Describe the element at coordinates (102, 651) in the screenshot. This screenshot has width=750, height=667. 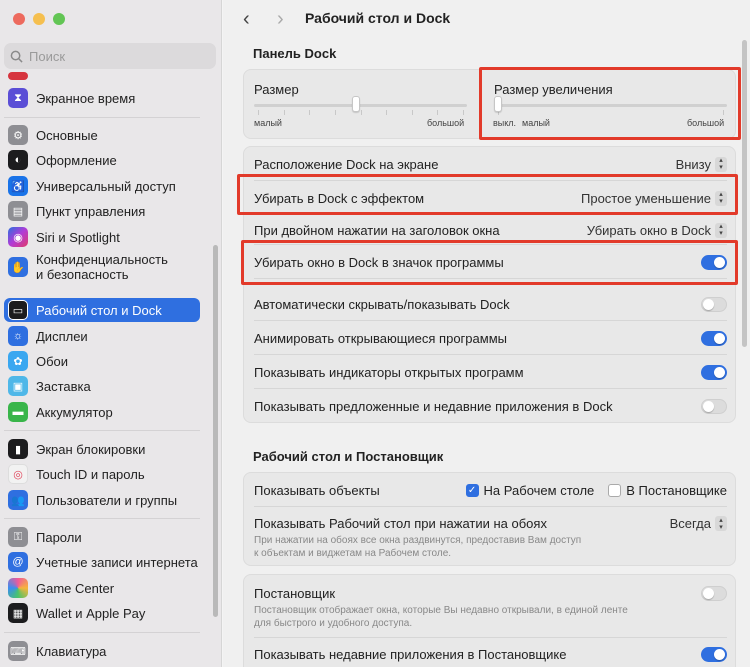
I see `sidebar-item-keyboard: ⌨ Клавиатура` at that location.